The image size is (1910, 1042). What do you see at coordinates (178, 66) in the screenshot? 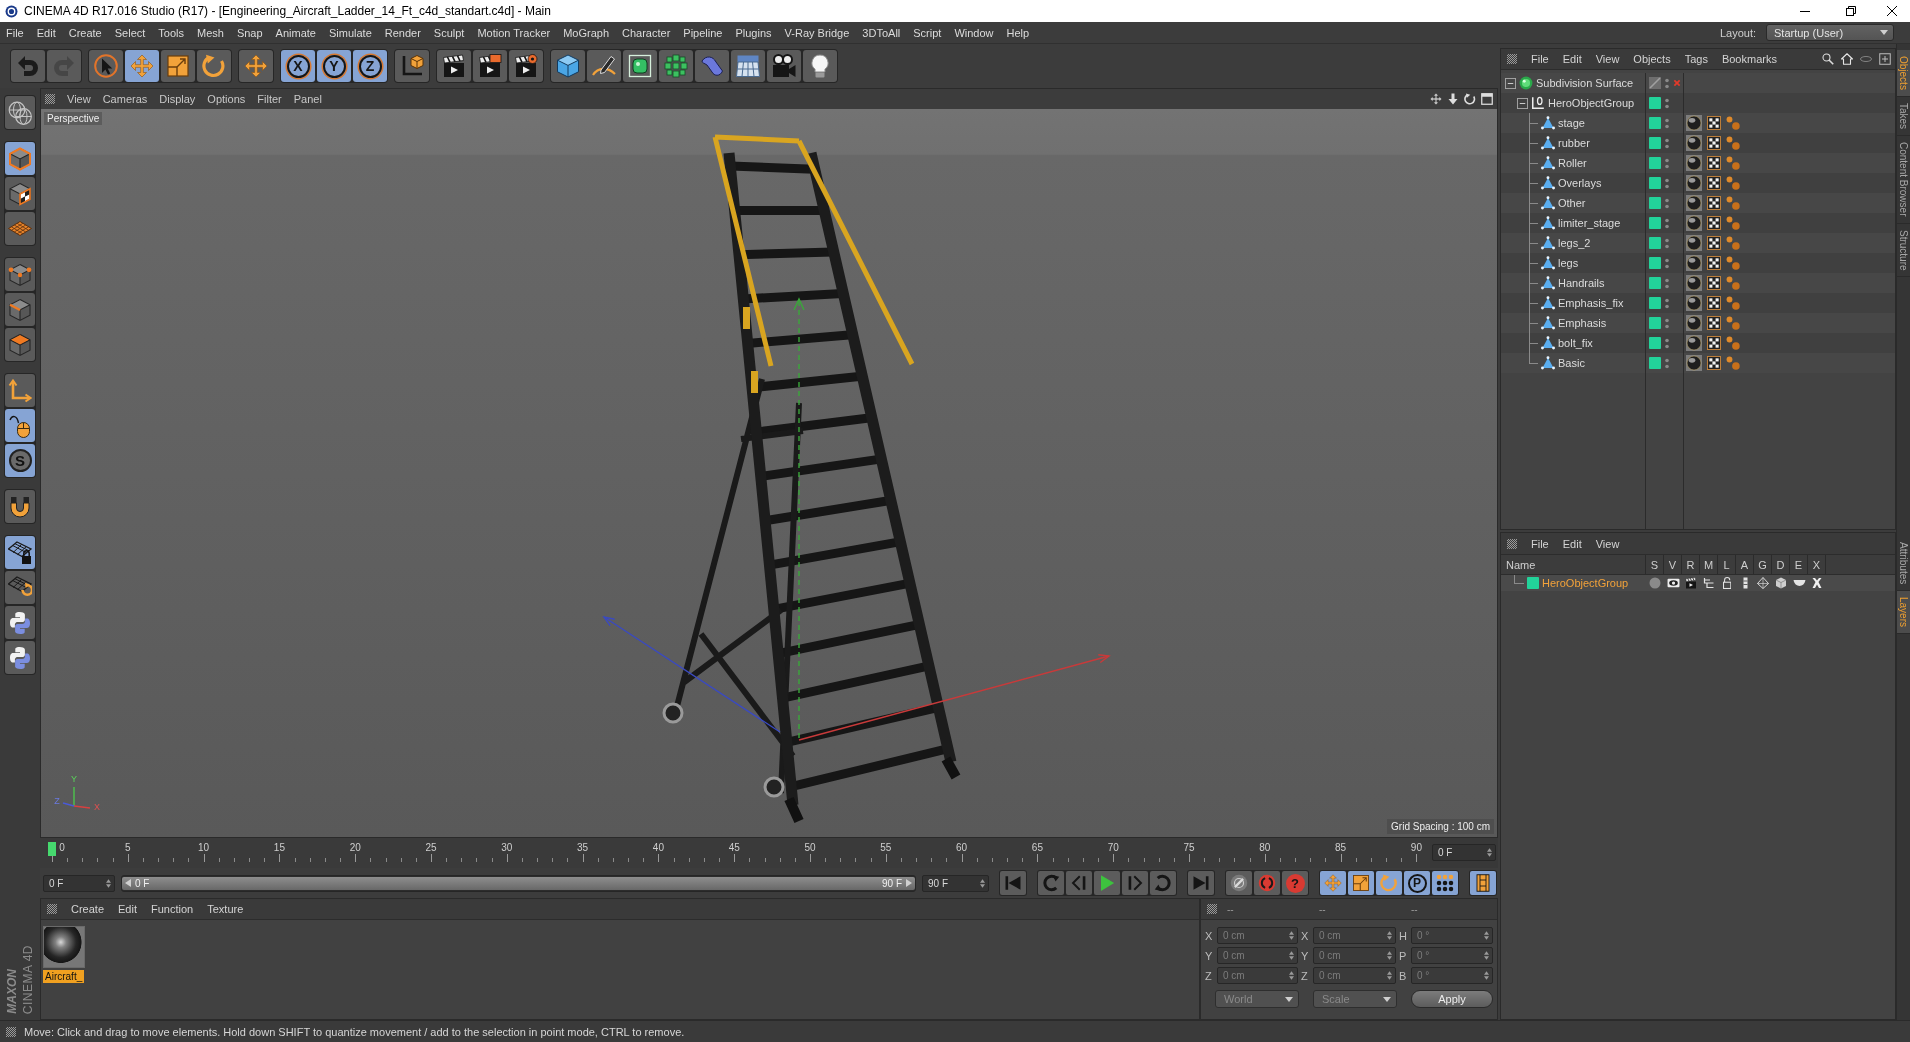
I see `scale-tool-button` at bounding box center [178, 66].